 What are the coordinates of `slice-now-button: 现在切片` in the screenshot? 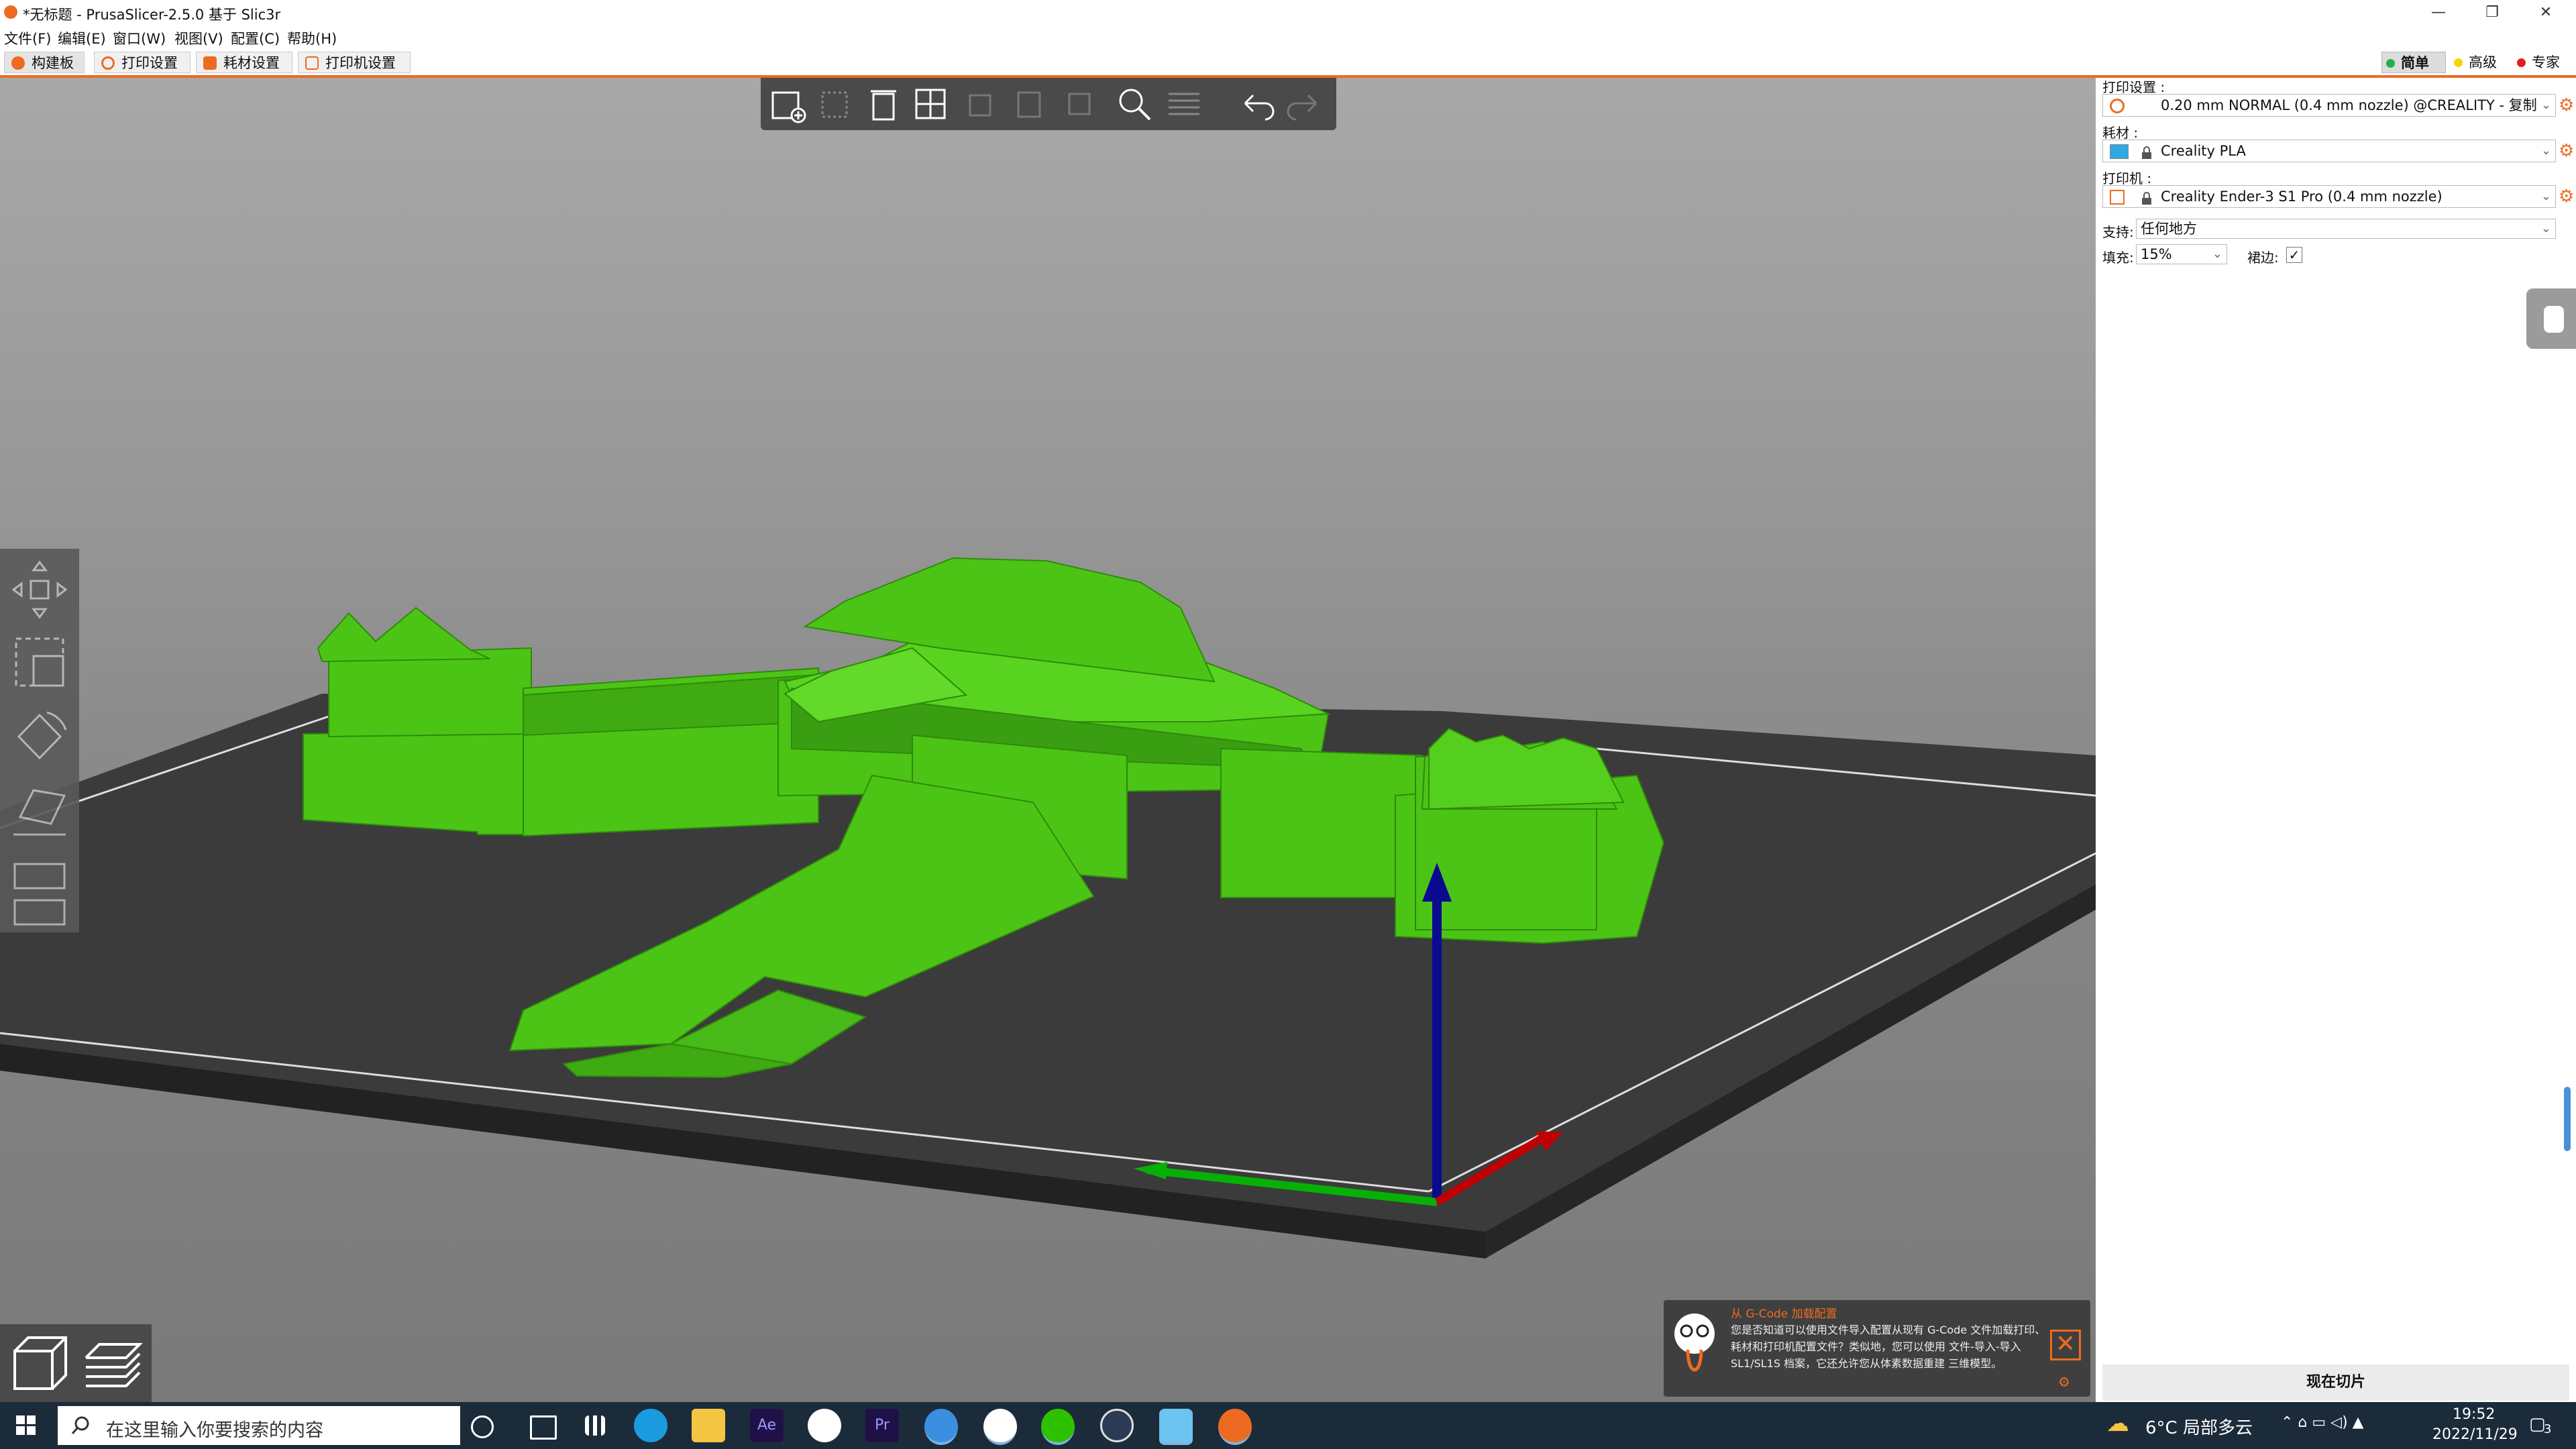 It's located at (2335, 1382).